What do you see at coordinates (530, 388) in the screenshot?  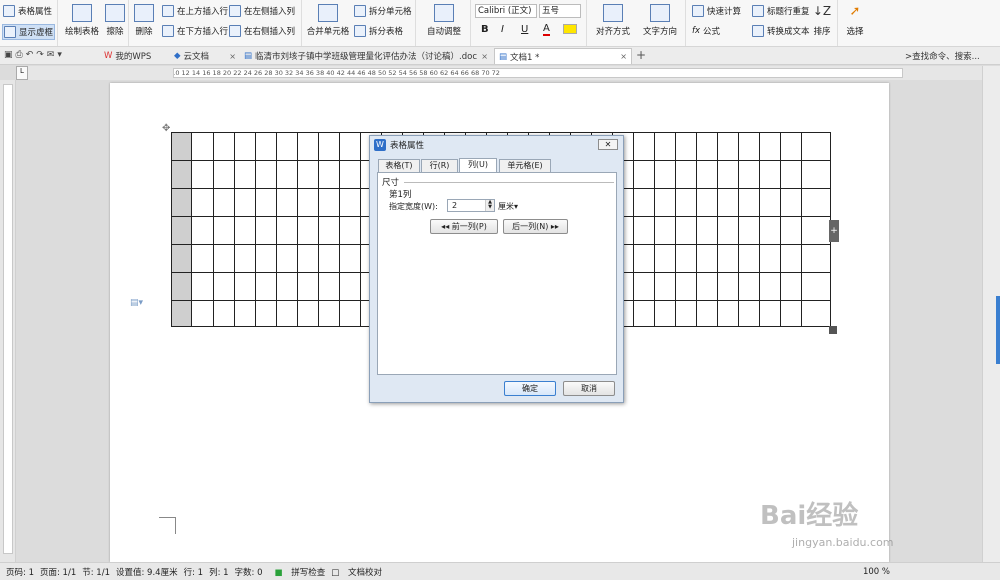 I see `ok-button: 确定` at bounding box center [530, 388].